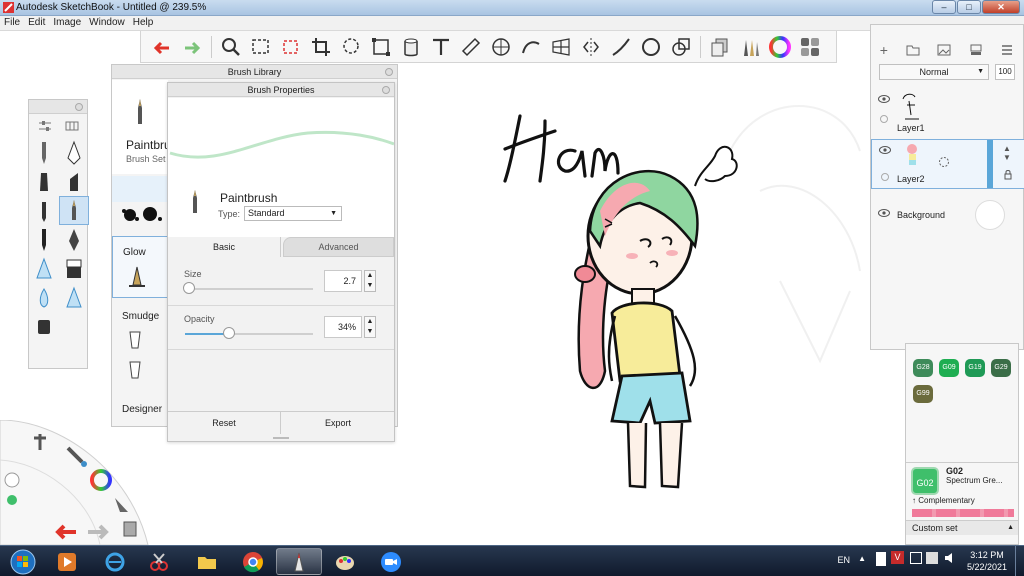 This screenshot has height=576, width=1024. Describe the element at coordinates (36, 22) in the screenshot. I see `menu-edit: Edit` at that location.